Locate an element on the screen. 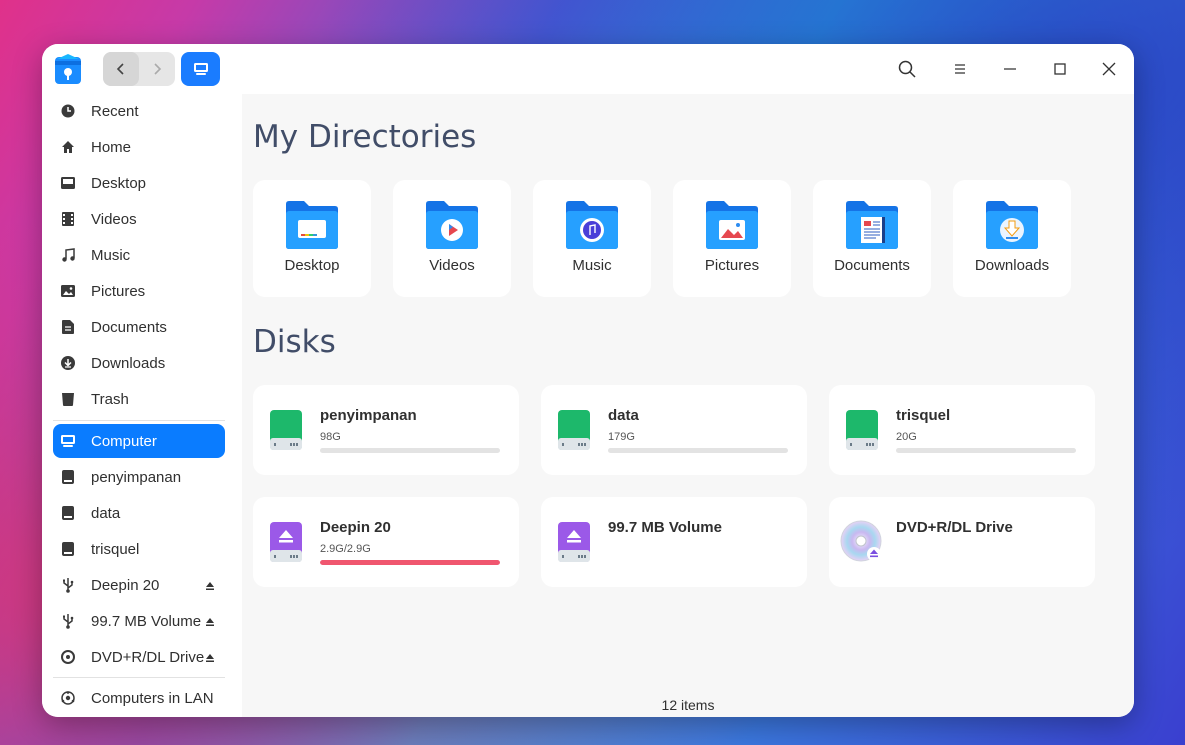 The image size is (1185, 745). directory-documents: Documents is located at coordinates (872, 238).